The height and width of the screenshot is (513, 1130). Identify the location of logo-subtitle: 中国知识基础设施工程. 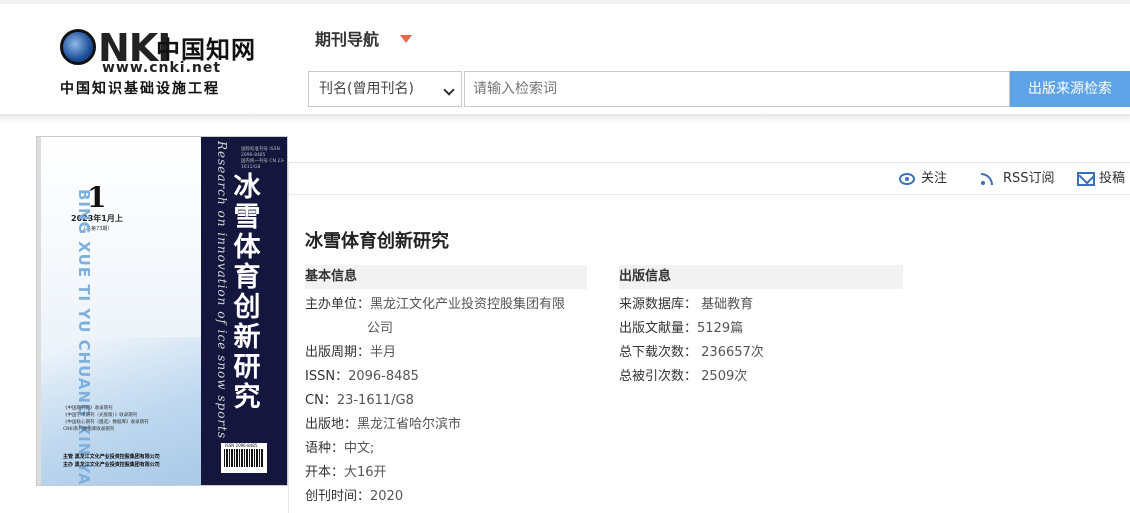
(140, 89).